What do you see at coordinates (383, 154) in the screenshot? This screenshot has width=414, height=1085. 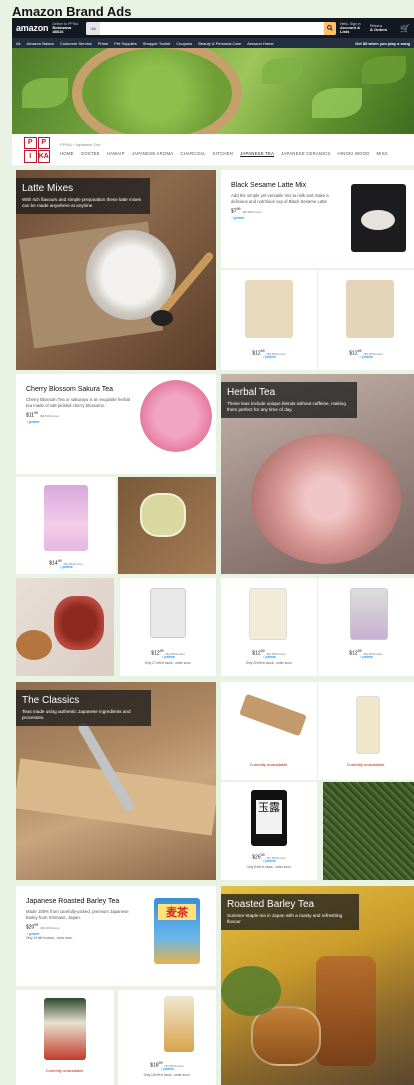 I see `tab-misc: MISC` at bounding box center [383, 154].